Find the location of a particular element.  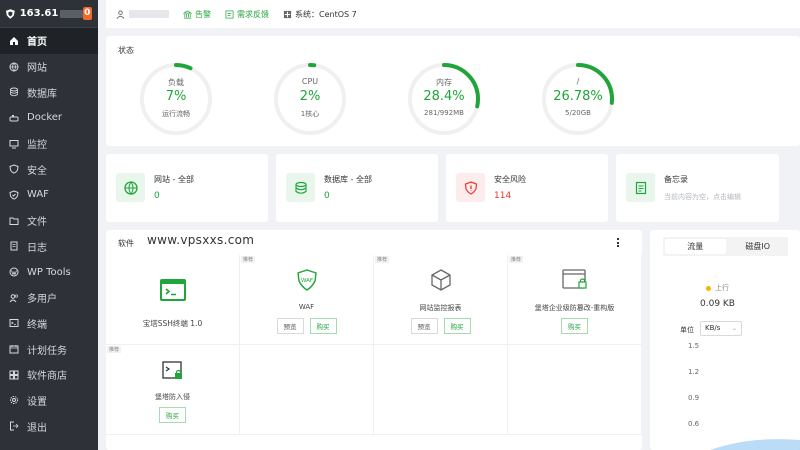

load-gauge: 负载 7% 运行流畅 is located at coordinates (176, 99).